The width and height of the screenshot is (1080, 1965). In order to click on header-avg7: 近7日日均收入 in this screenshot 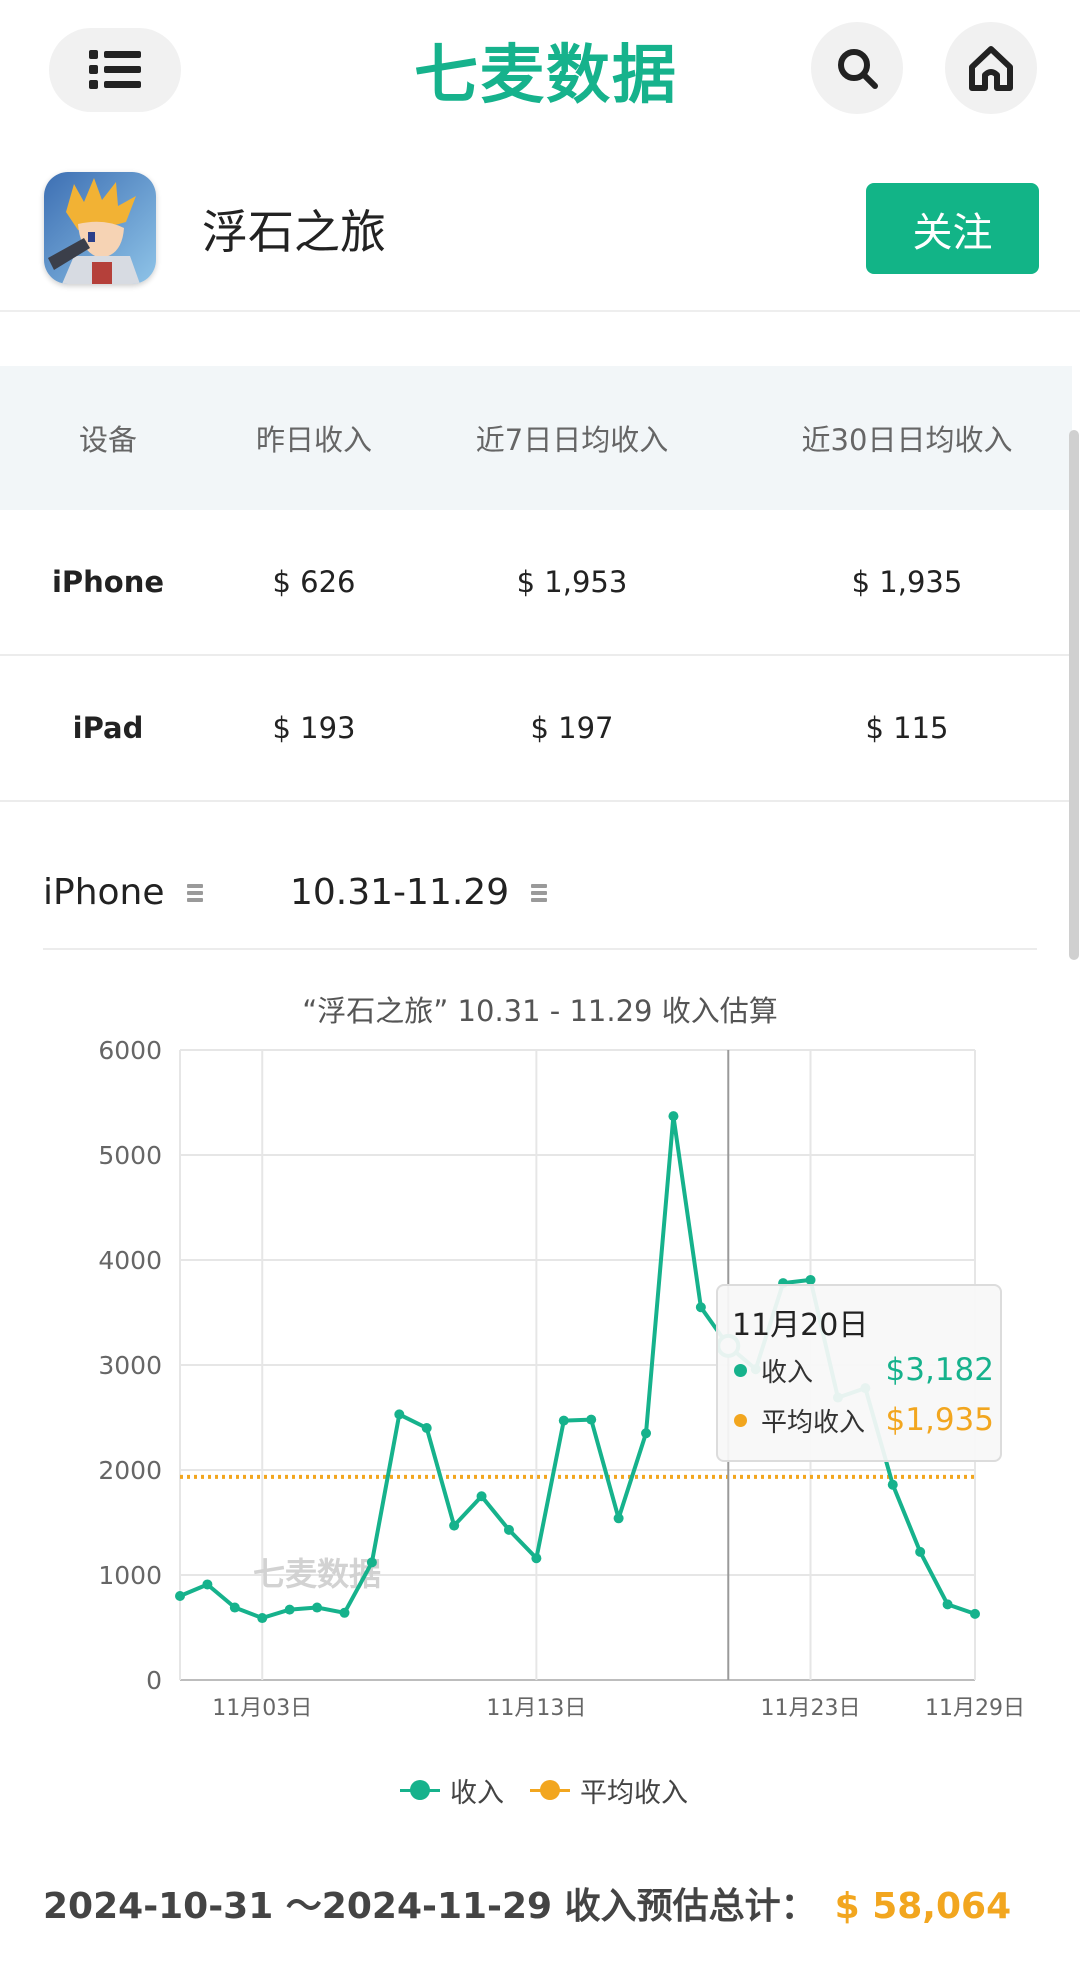, I will do `click(572, 440)`.